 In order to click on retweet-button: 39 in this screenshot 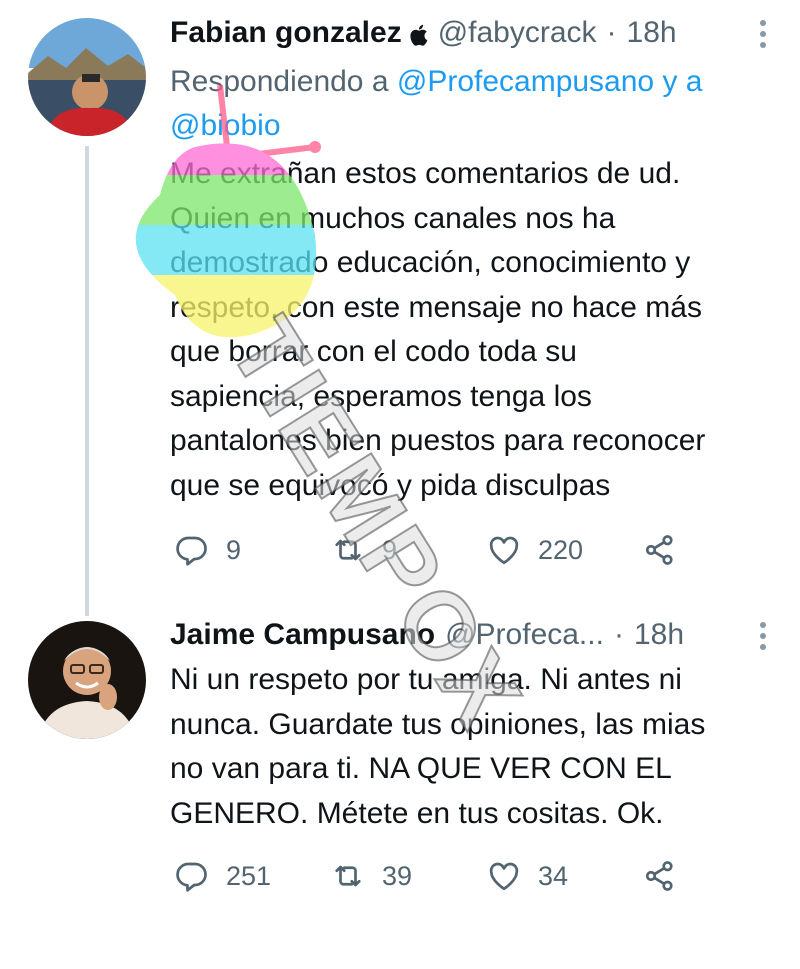, I will do `click(371, 876)`.